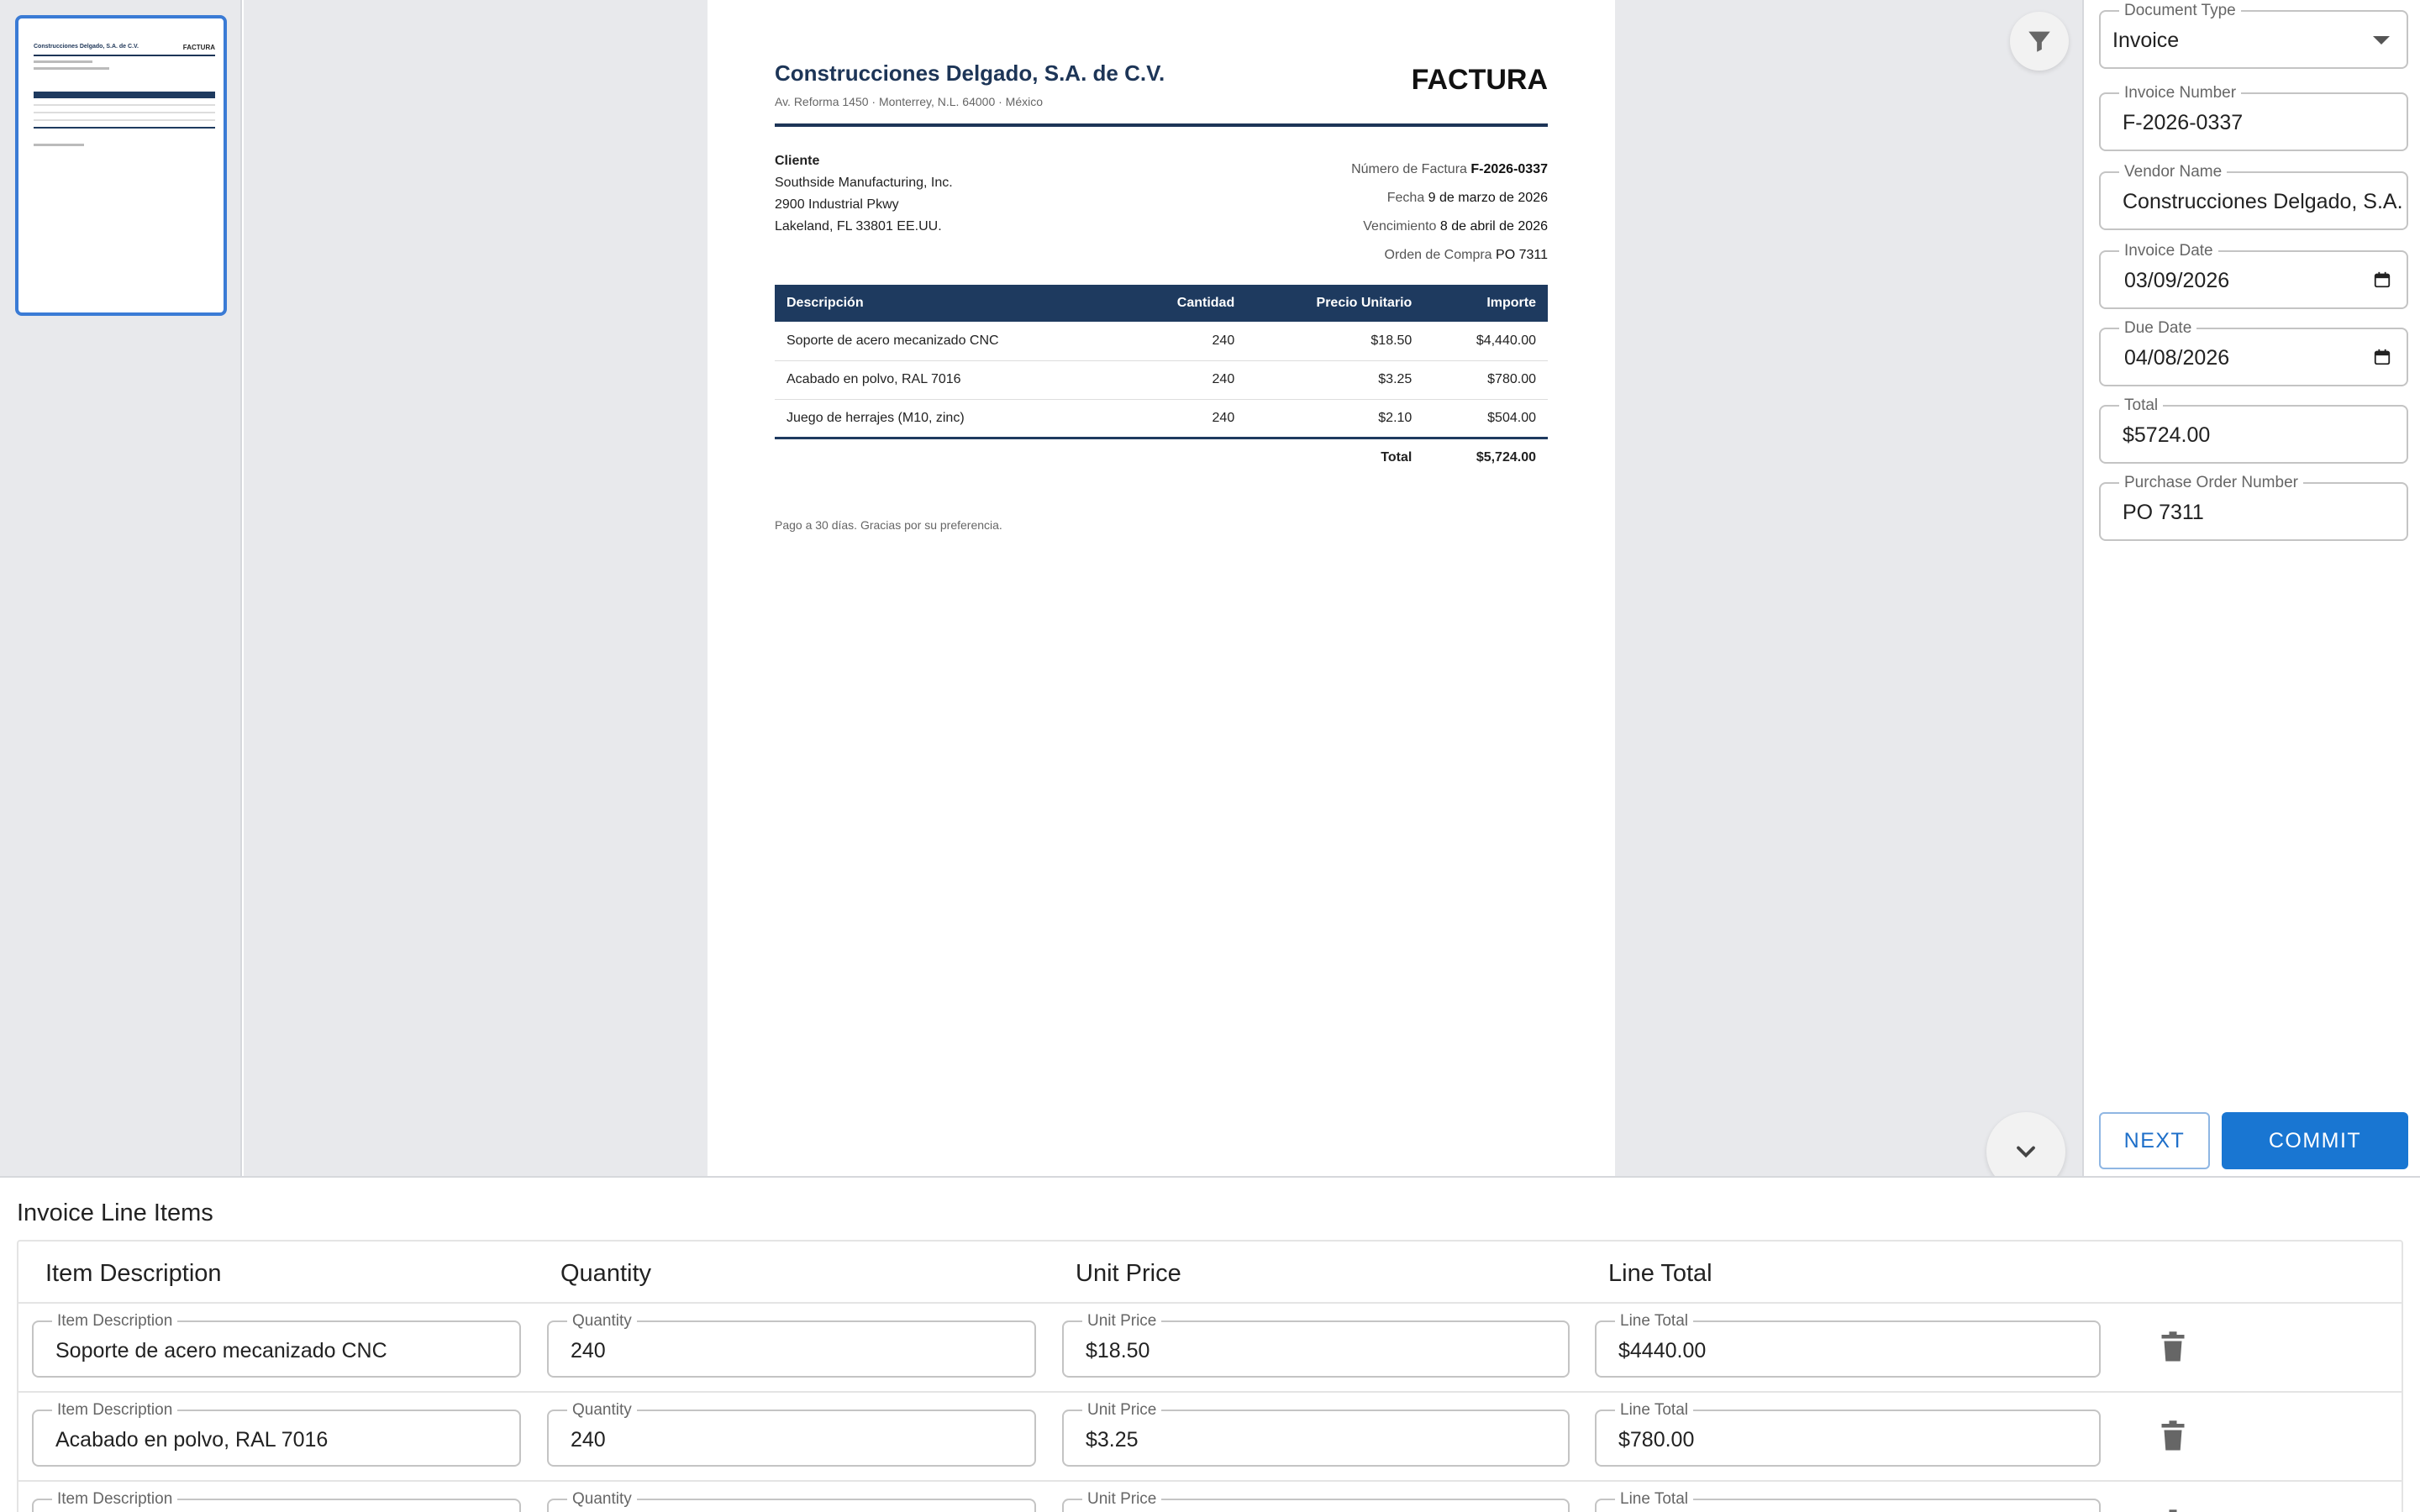  What do you see at coordinates (1485, 380) in the screenshot?
I see `cell-amount: $780.00` at bounding box center [1485, 380].